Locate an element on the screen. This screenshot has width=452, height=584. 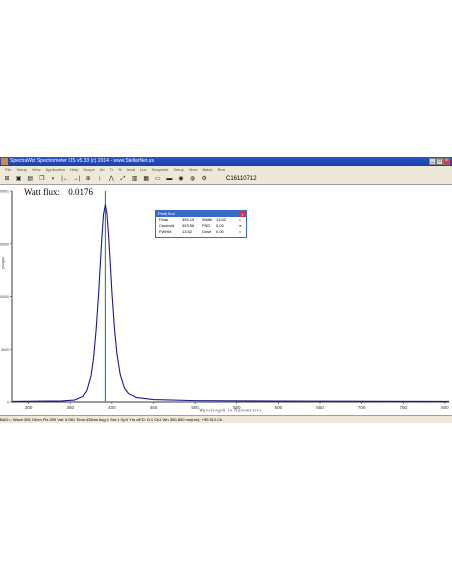
x-tick-label: 800 is located at coordinates (445, 407).